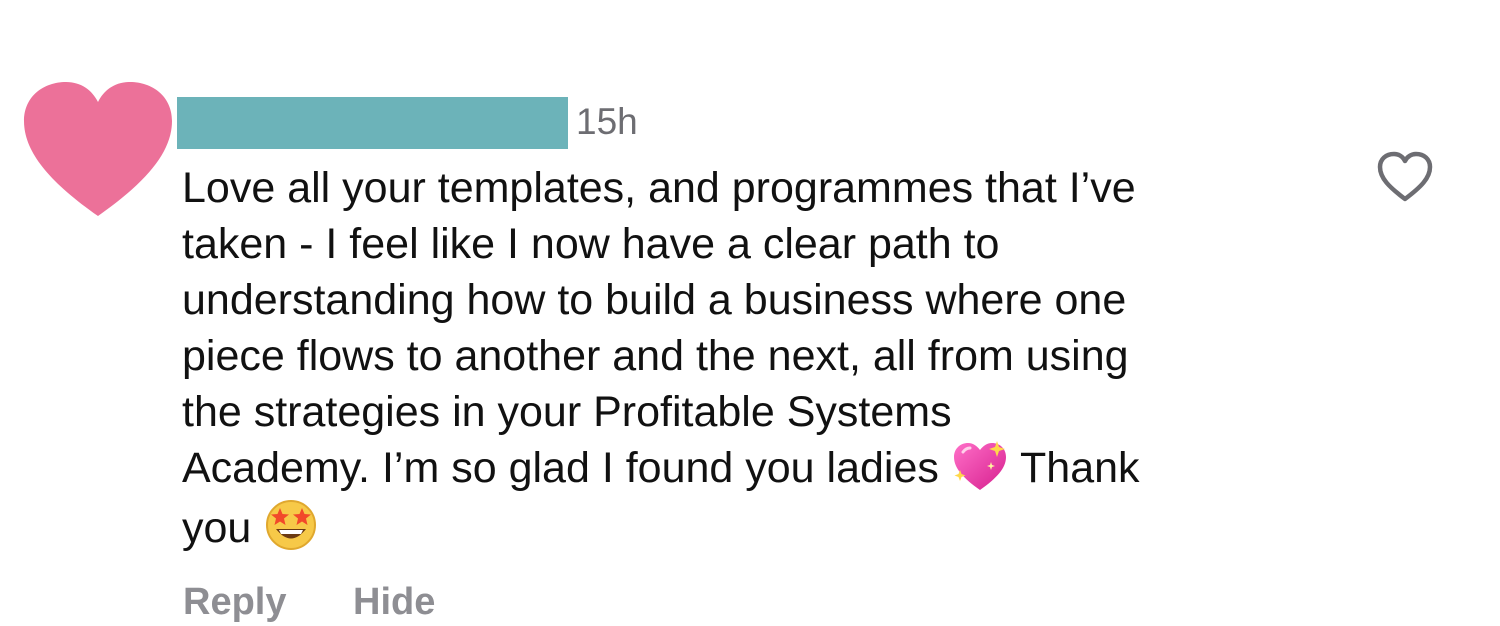 Image resolution: width=1500 pixels, height=626 pixels. I want to click on comment-line-text: Academy. I’m so glad I found you ladies, so click(566, 468).